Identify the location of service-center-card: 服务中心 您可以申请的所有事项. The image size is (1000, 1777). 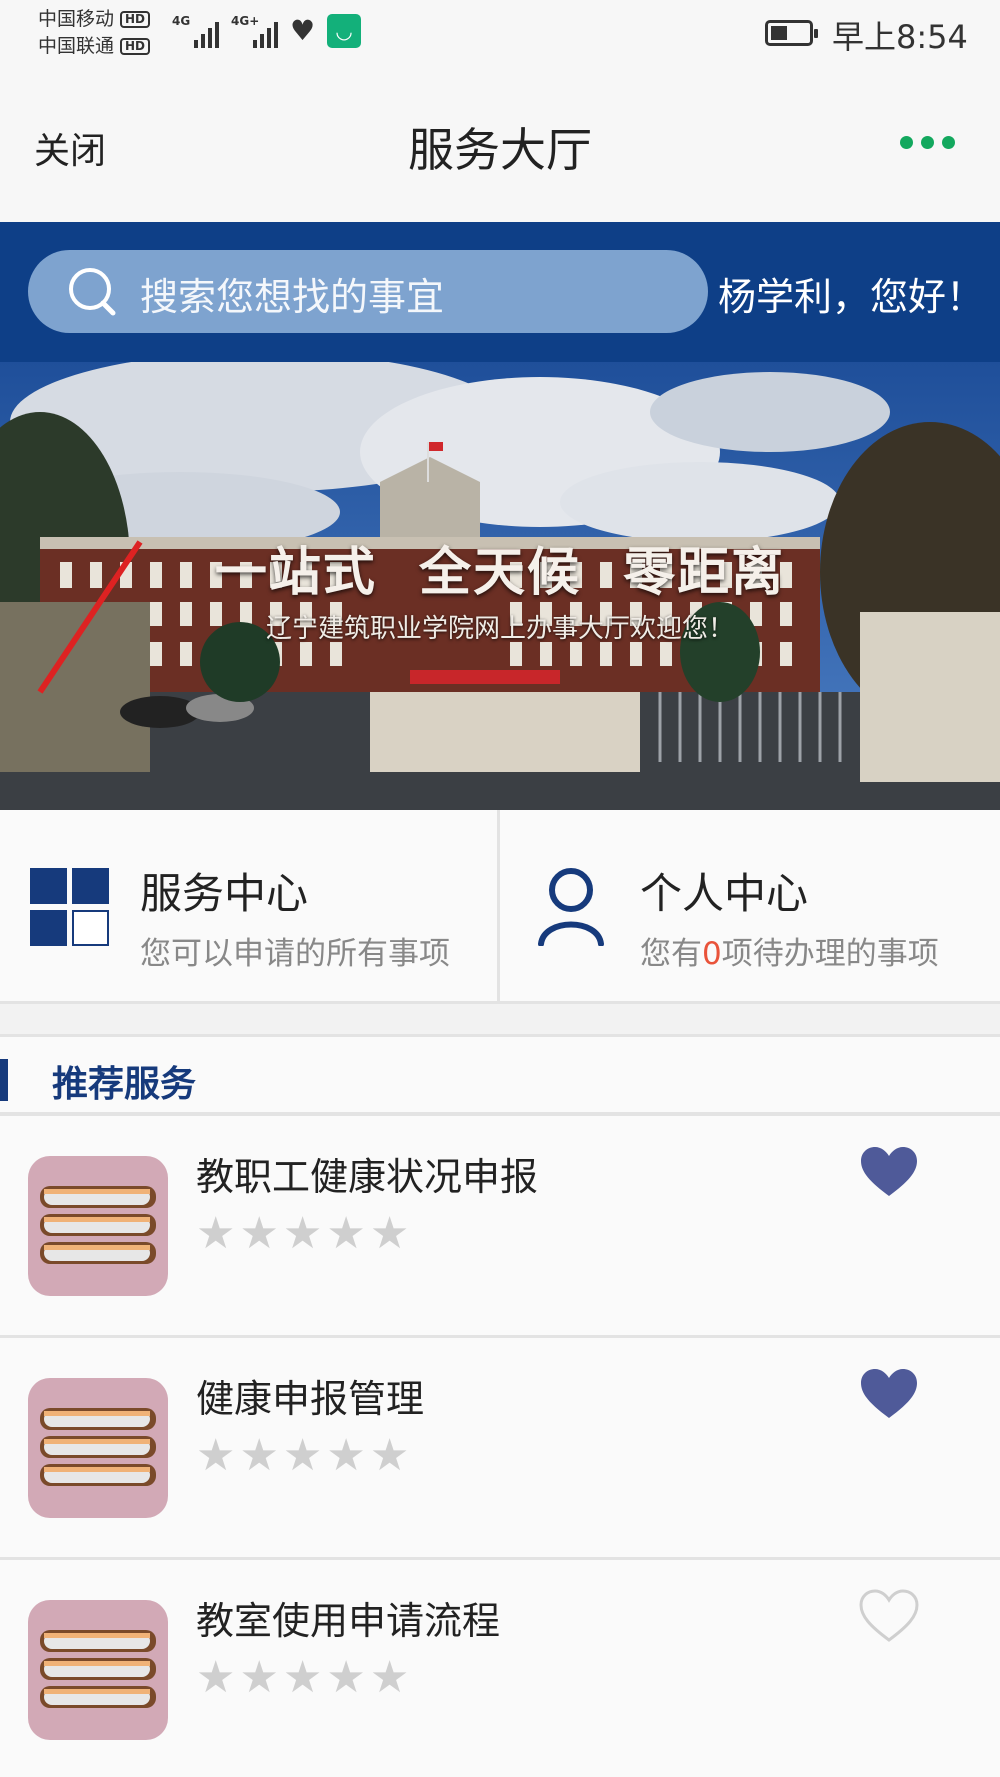
(249, 907).